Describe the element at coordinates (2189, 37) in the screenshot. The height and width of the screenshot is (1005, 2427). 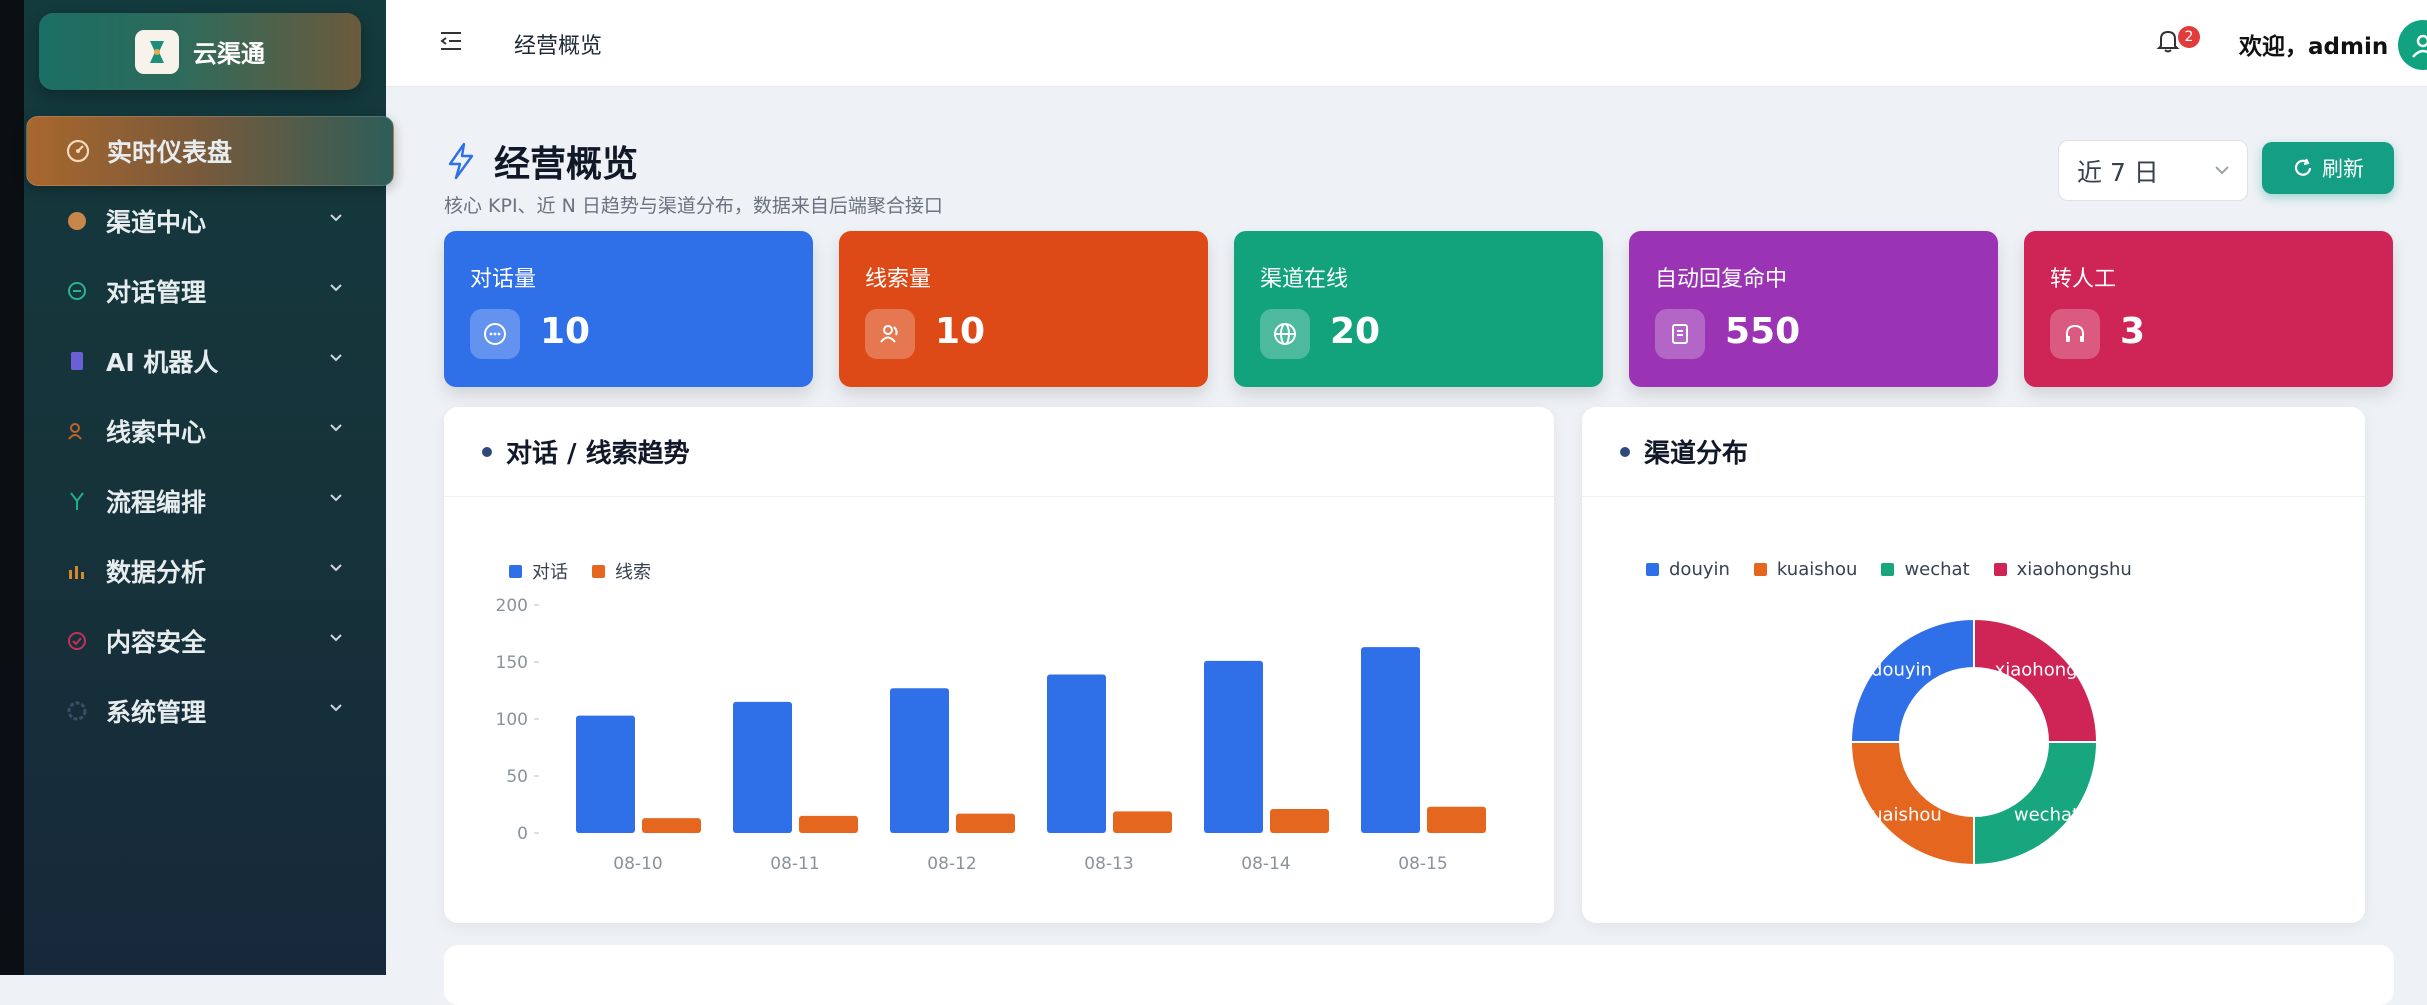
I see `notification-badge: 2` at that location.